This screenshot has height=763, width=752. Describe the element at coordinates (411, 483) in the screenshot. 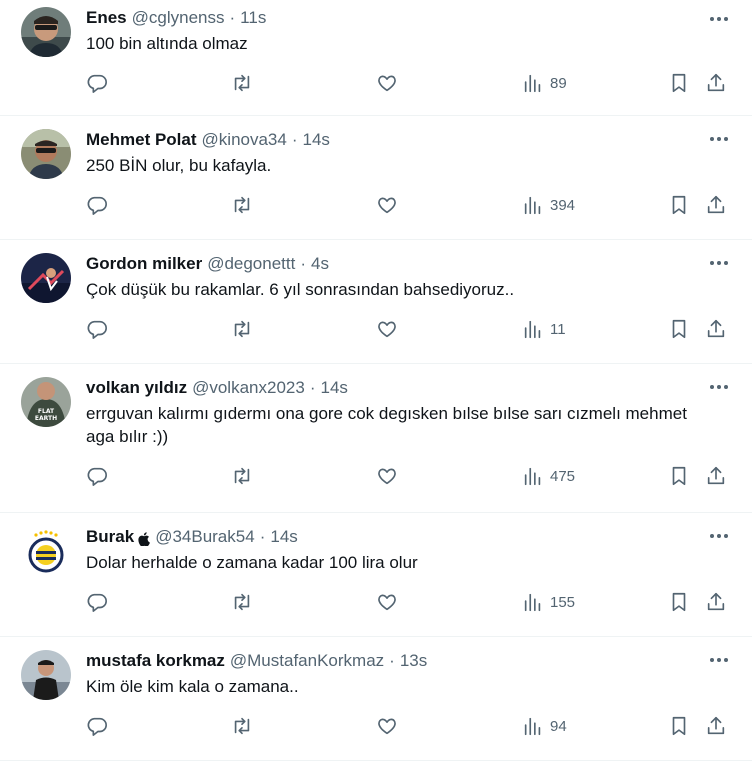

I see `action-bar: 475` at that location.